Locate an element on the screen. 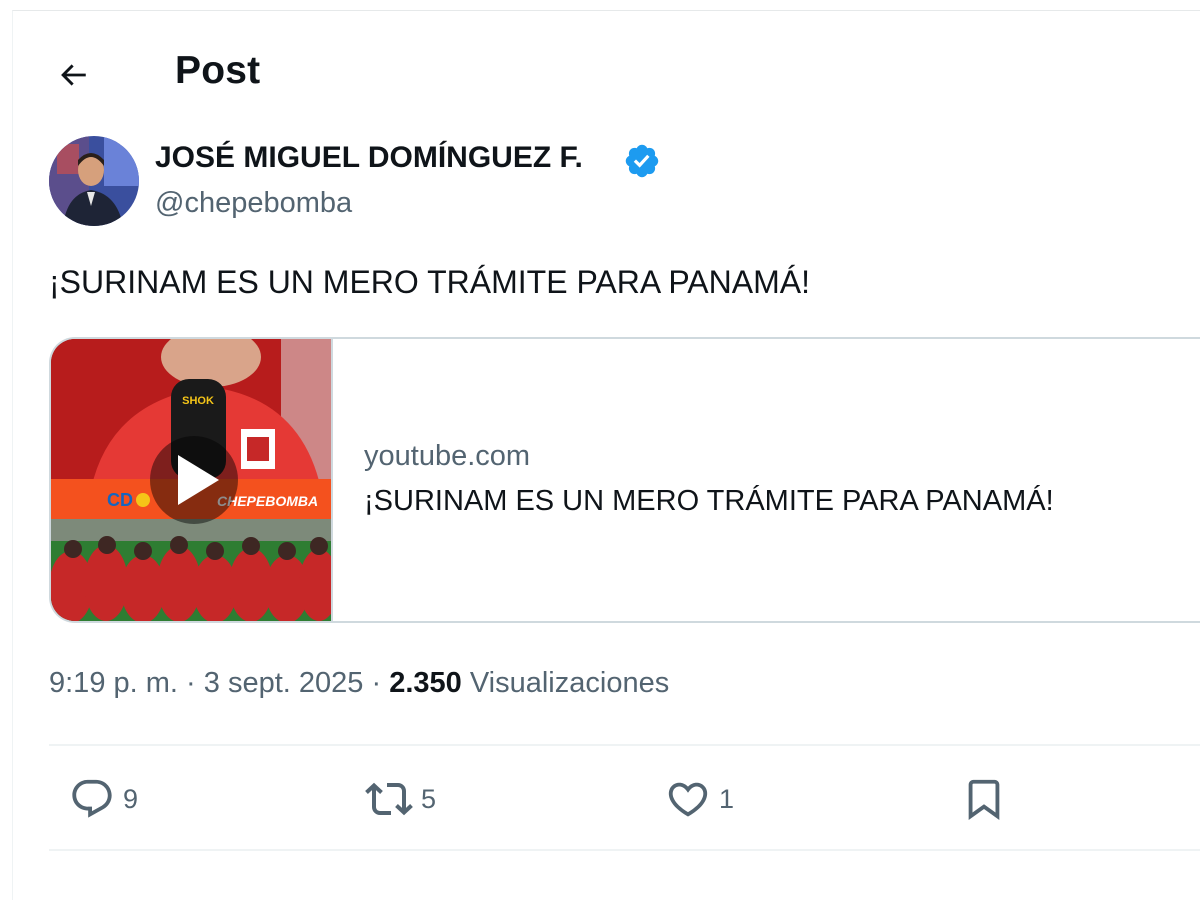 The image size is (1200, 900). play-icon is located at coordinates (194, 480).